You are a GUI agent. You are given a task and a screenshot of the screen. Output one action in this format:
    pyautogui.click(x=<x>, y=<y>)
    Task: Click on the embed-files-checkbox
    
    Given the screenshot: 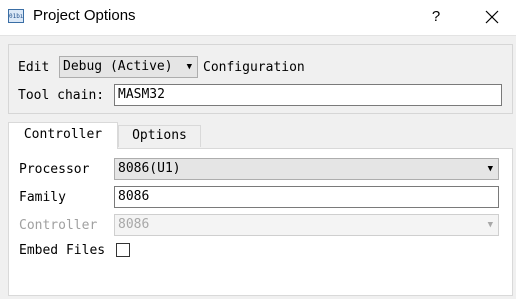 What is the action you would take?
    pyautogui.click(x=123, y=250)
    